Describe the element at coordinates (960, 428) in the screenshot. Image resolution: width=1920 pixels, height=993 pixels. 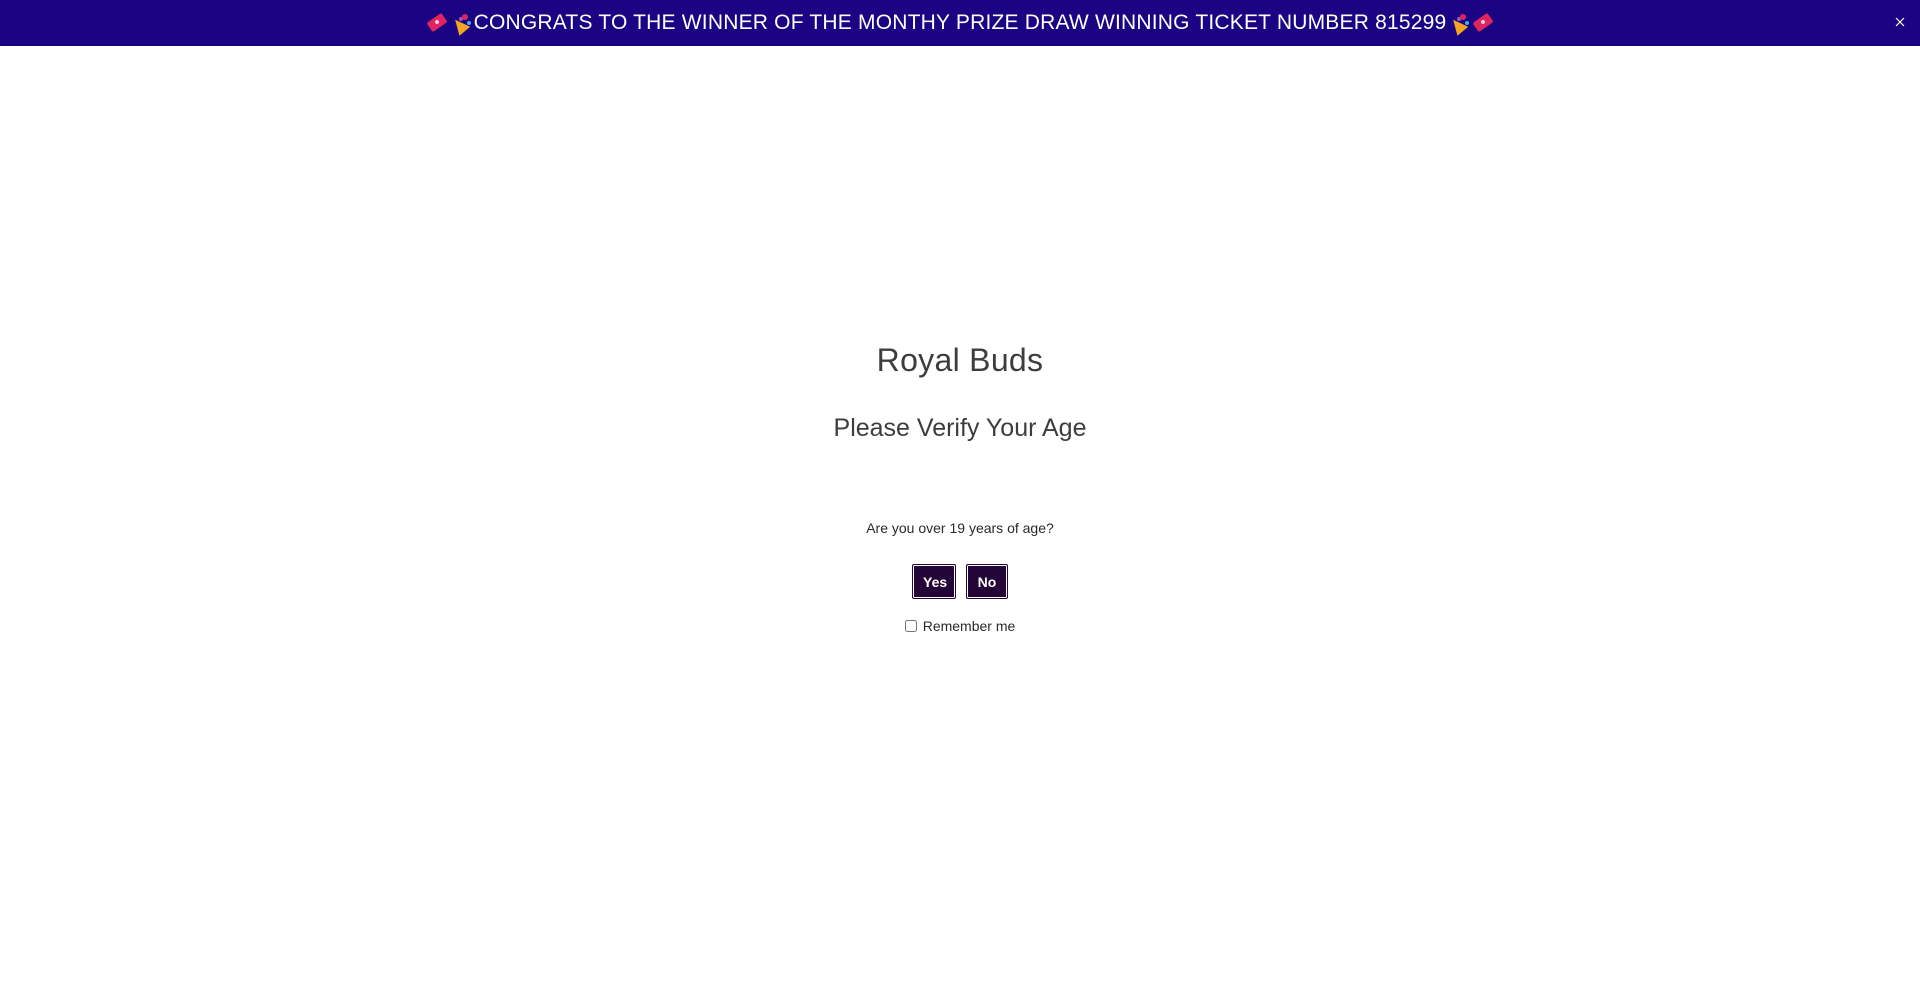
I see `verify-age-heading: Please Verify Your Age` at that location.